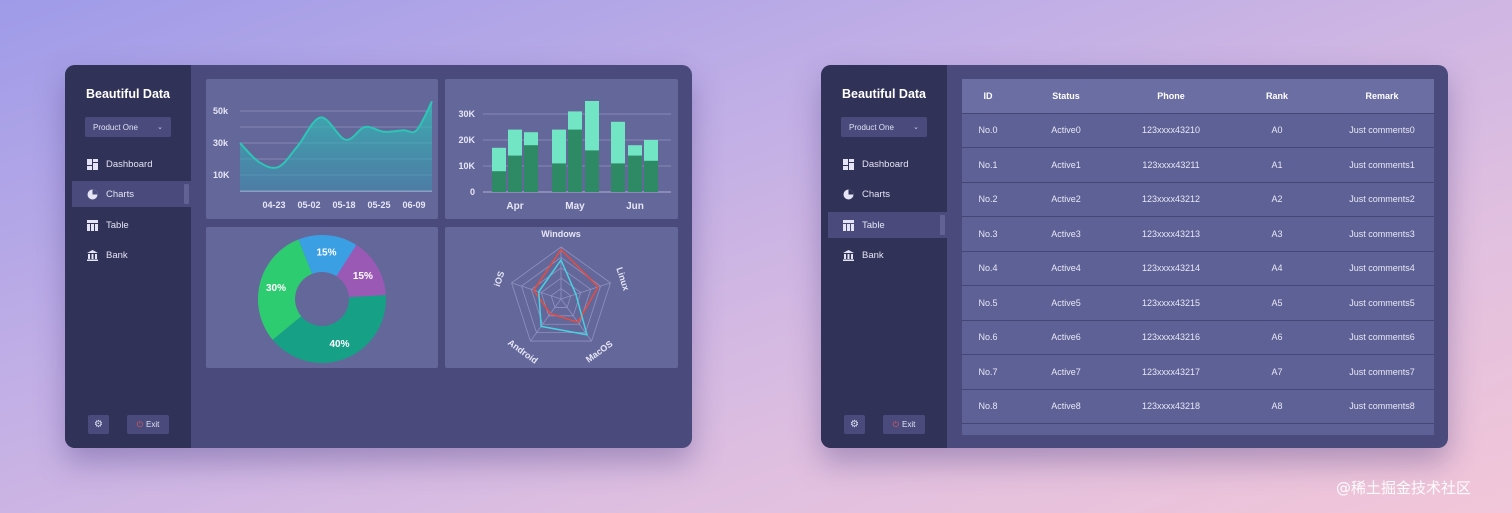  I want to click on cell-id: No.2, so click(988, 199).